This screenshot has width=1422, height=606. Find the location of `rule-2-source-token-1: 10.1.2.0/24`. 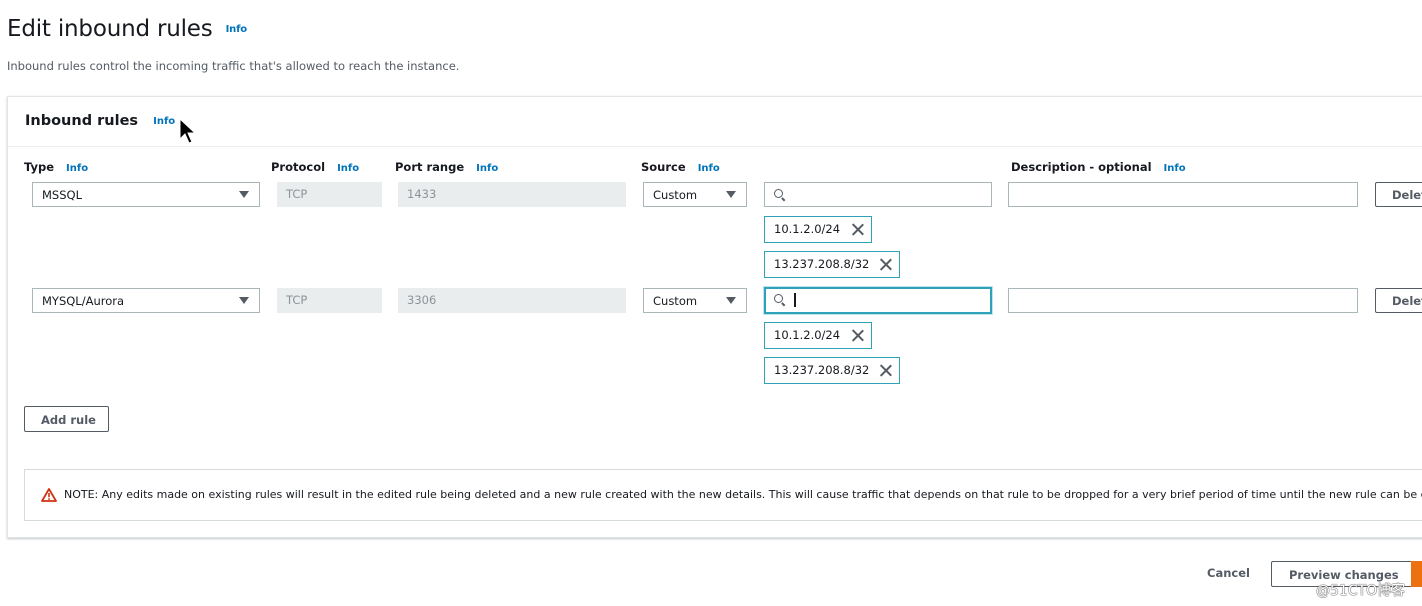

rule-2-source-token-1: 10.1.2.0/24 is located at coordinates (818, 335).